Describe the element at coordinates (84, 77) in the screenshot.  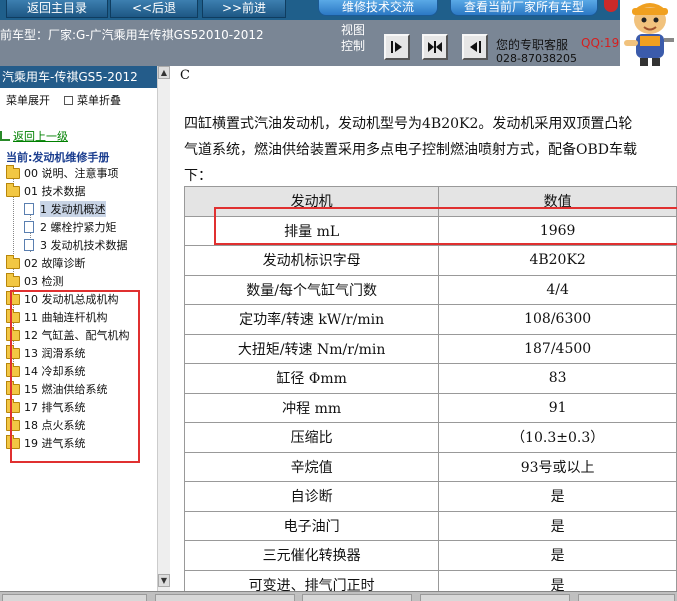
I see `sidebar-header: 汽乘用车-传祺GS5-2012` at that location.